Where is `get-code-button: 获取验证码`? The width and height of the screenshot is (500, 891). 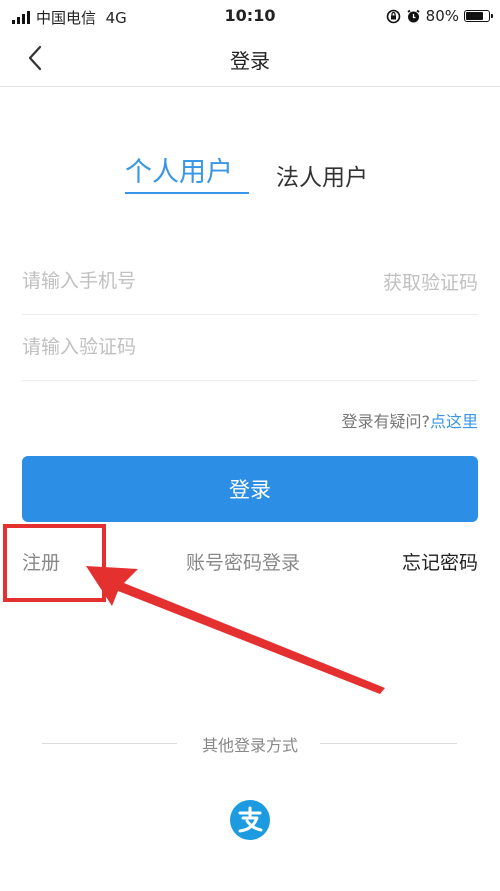
get-code-button: 获取验证码 is located at coordinates (430, 281).